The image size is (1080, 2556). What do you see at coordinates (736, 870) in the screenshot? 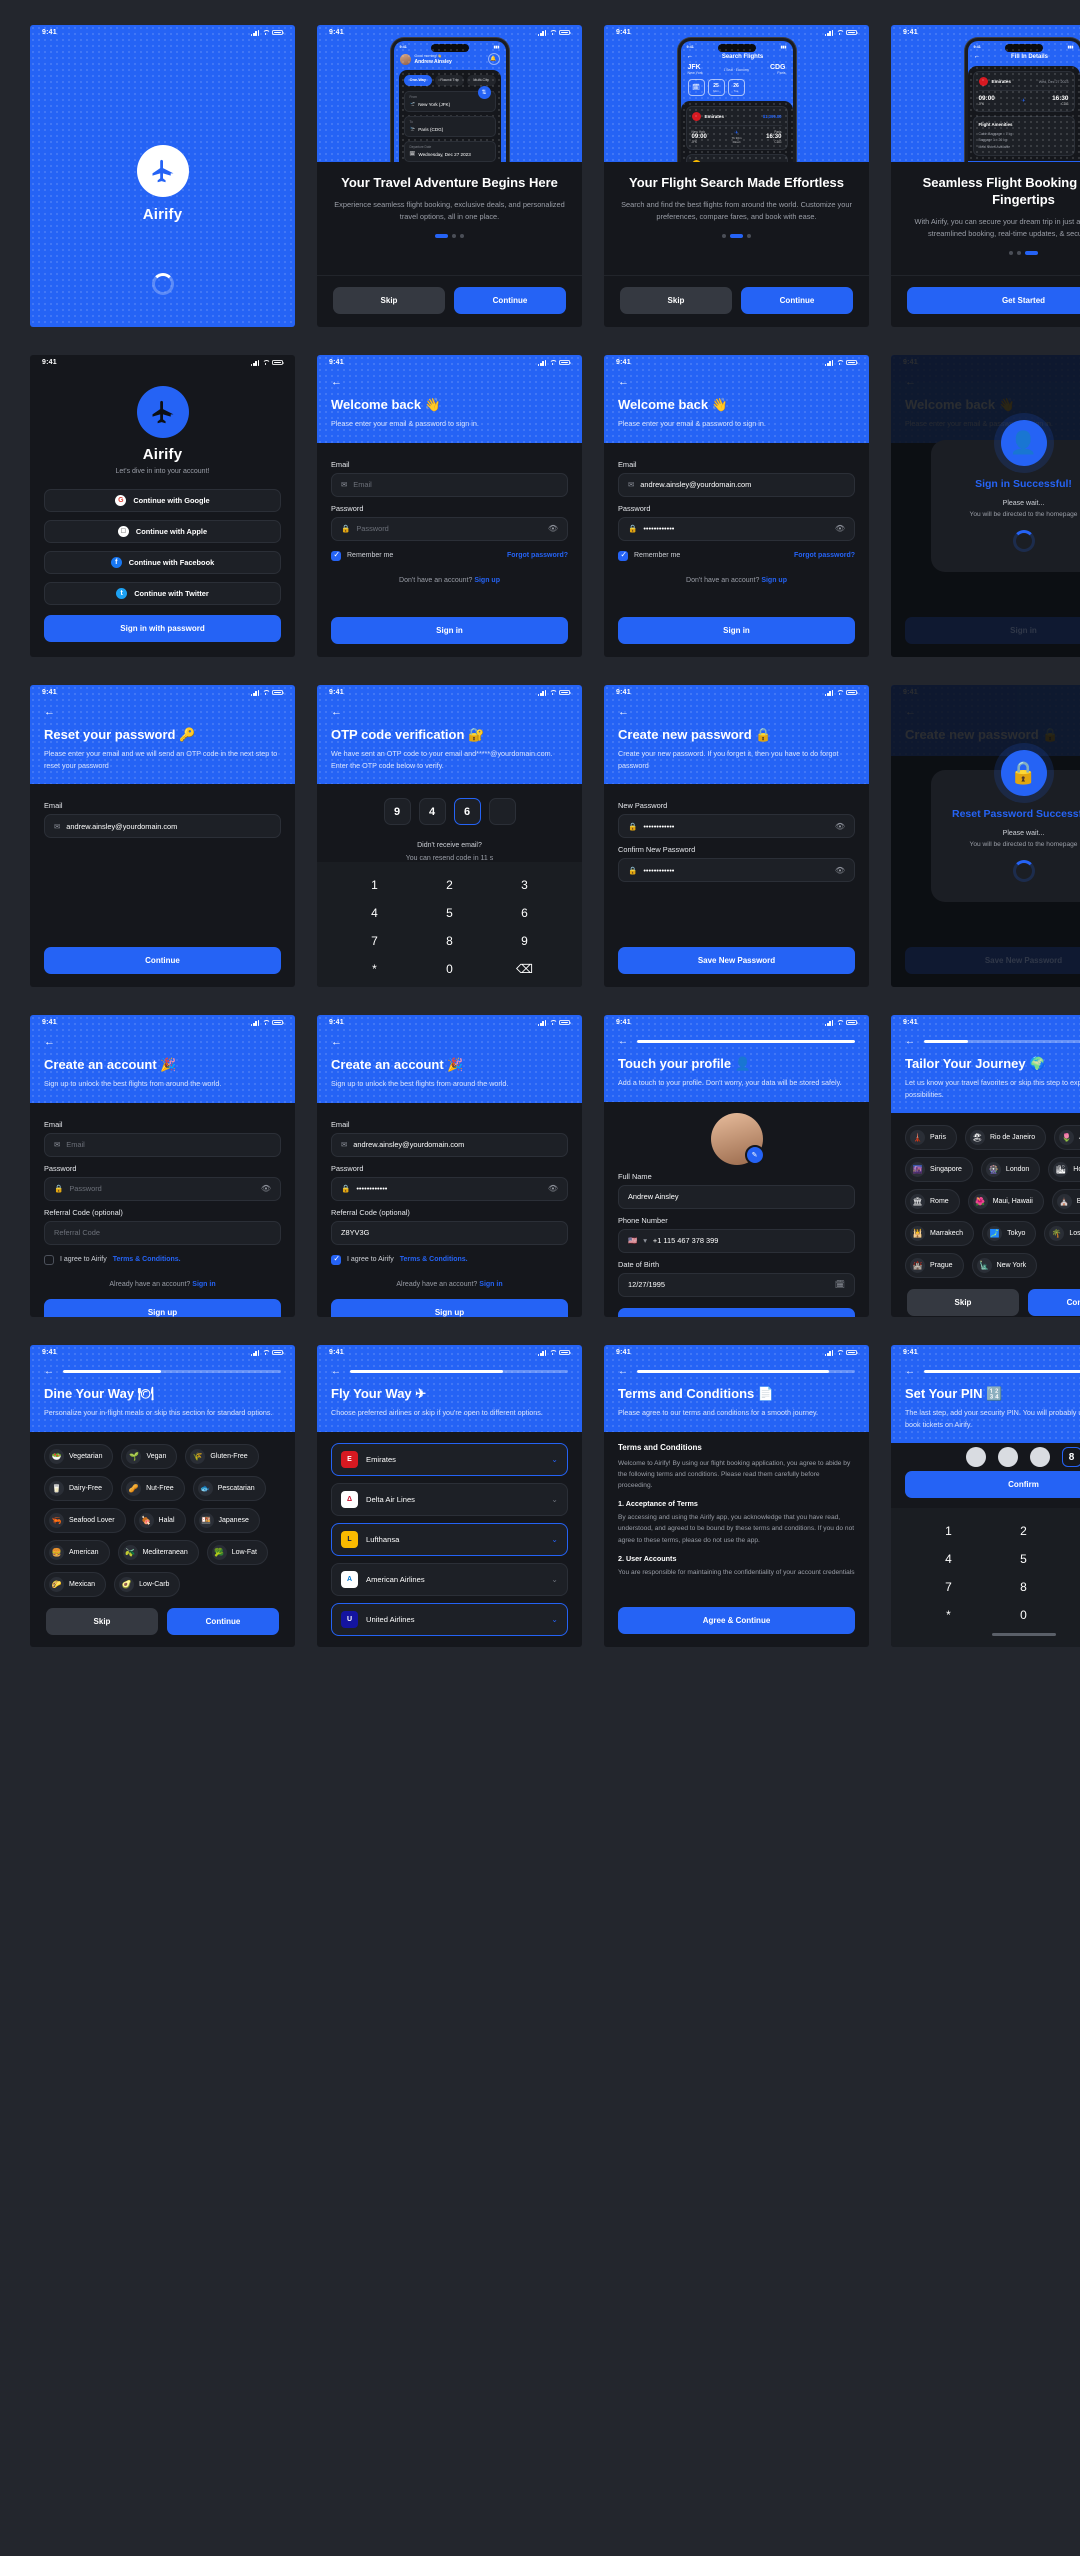
I see `confirm-password-input: 🔒 •••••••••••• 👁` at bounding box center [736, 870].